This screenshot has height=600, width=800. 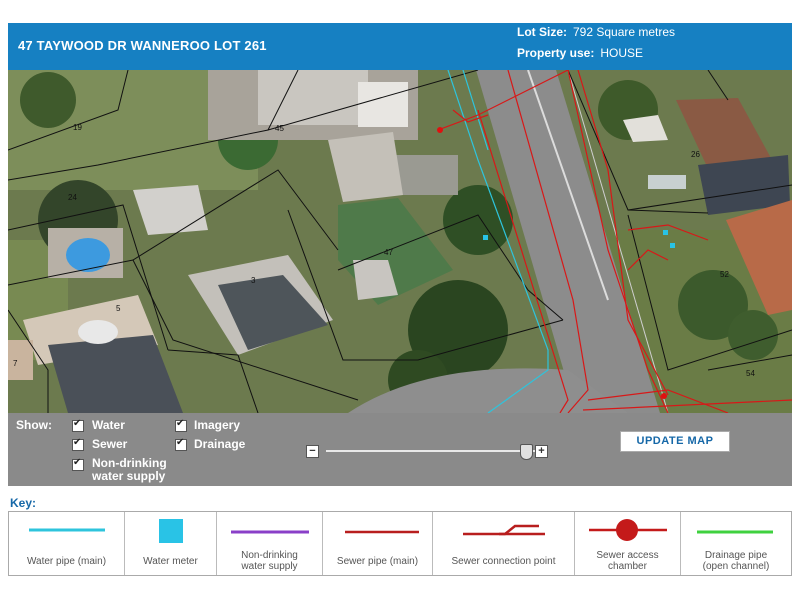 What do you see at coordinates (67, 543) in the screenshot?
I see `key-item-water-pipe: Water pipe (main)` at bounding box center [67, 543].